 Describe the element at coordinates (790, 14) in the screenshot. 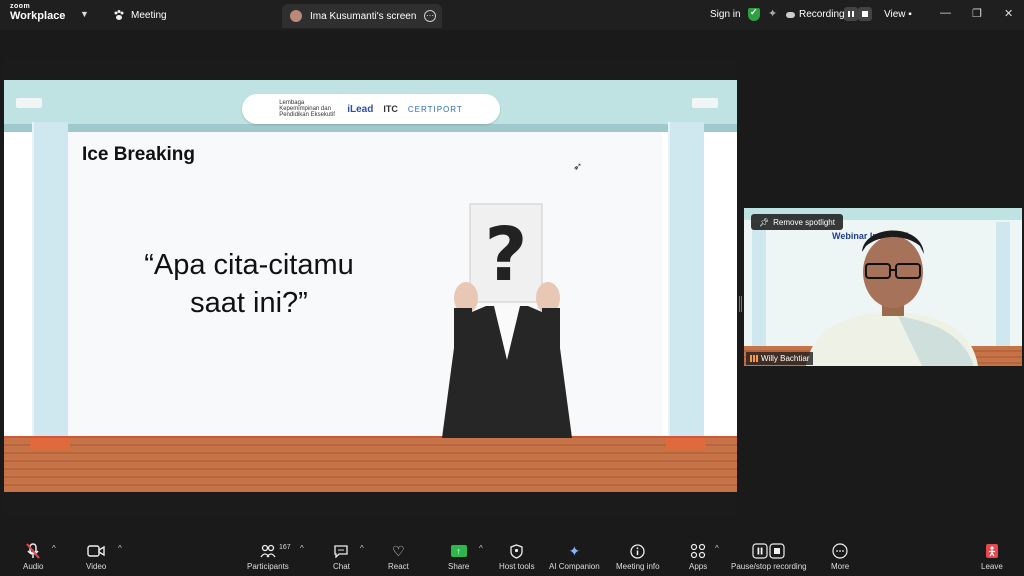

I see `cloud-icon` at that location.